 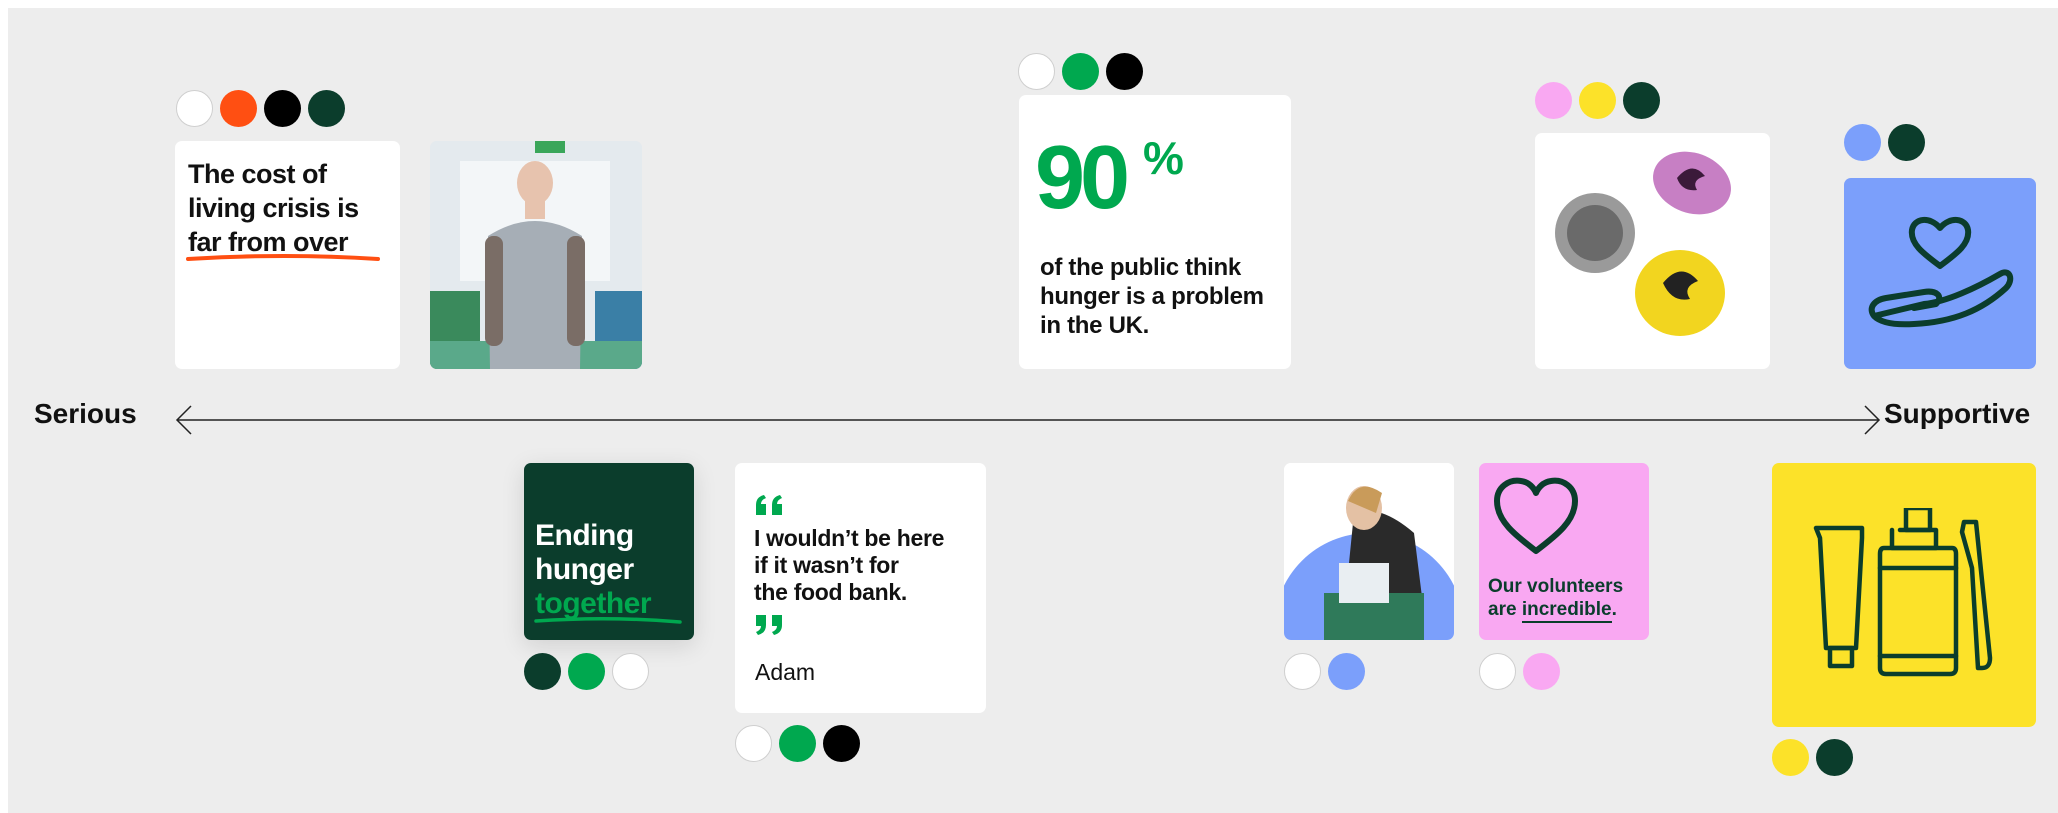 I want to click on volunteer-photo, so click(x=1369, y=551).